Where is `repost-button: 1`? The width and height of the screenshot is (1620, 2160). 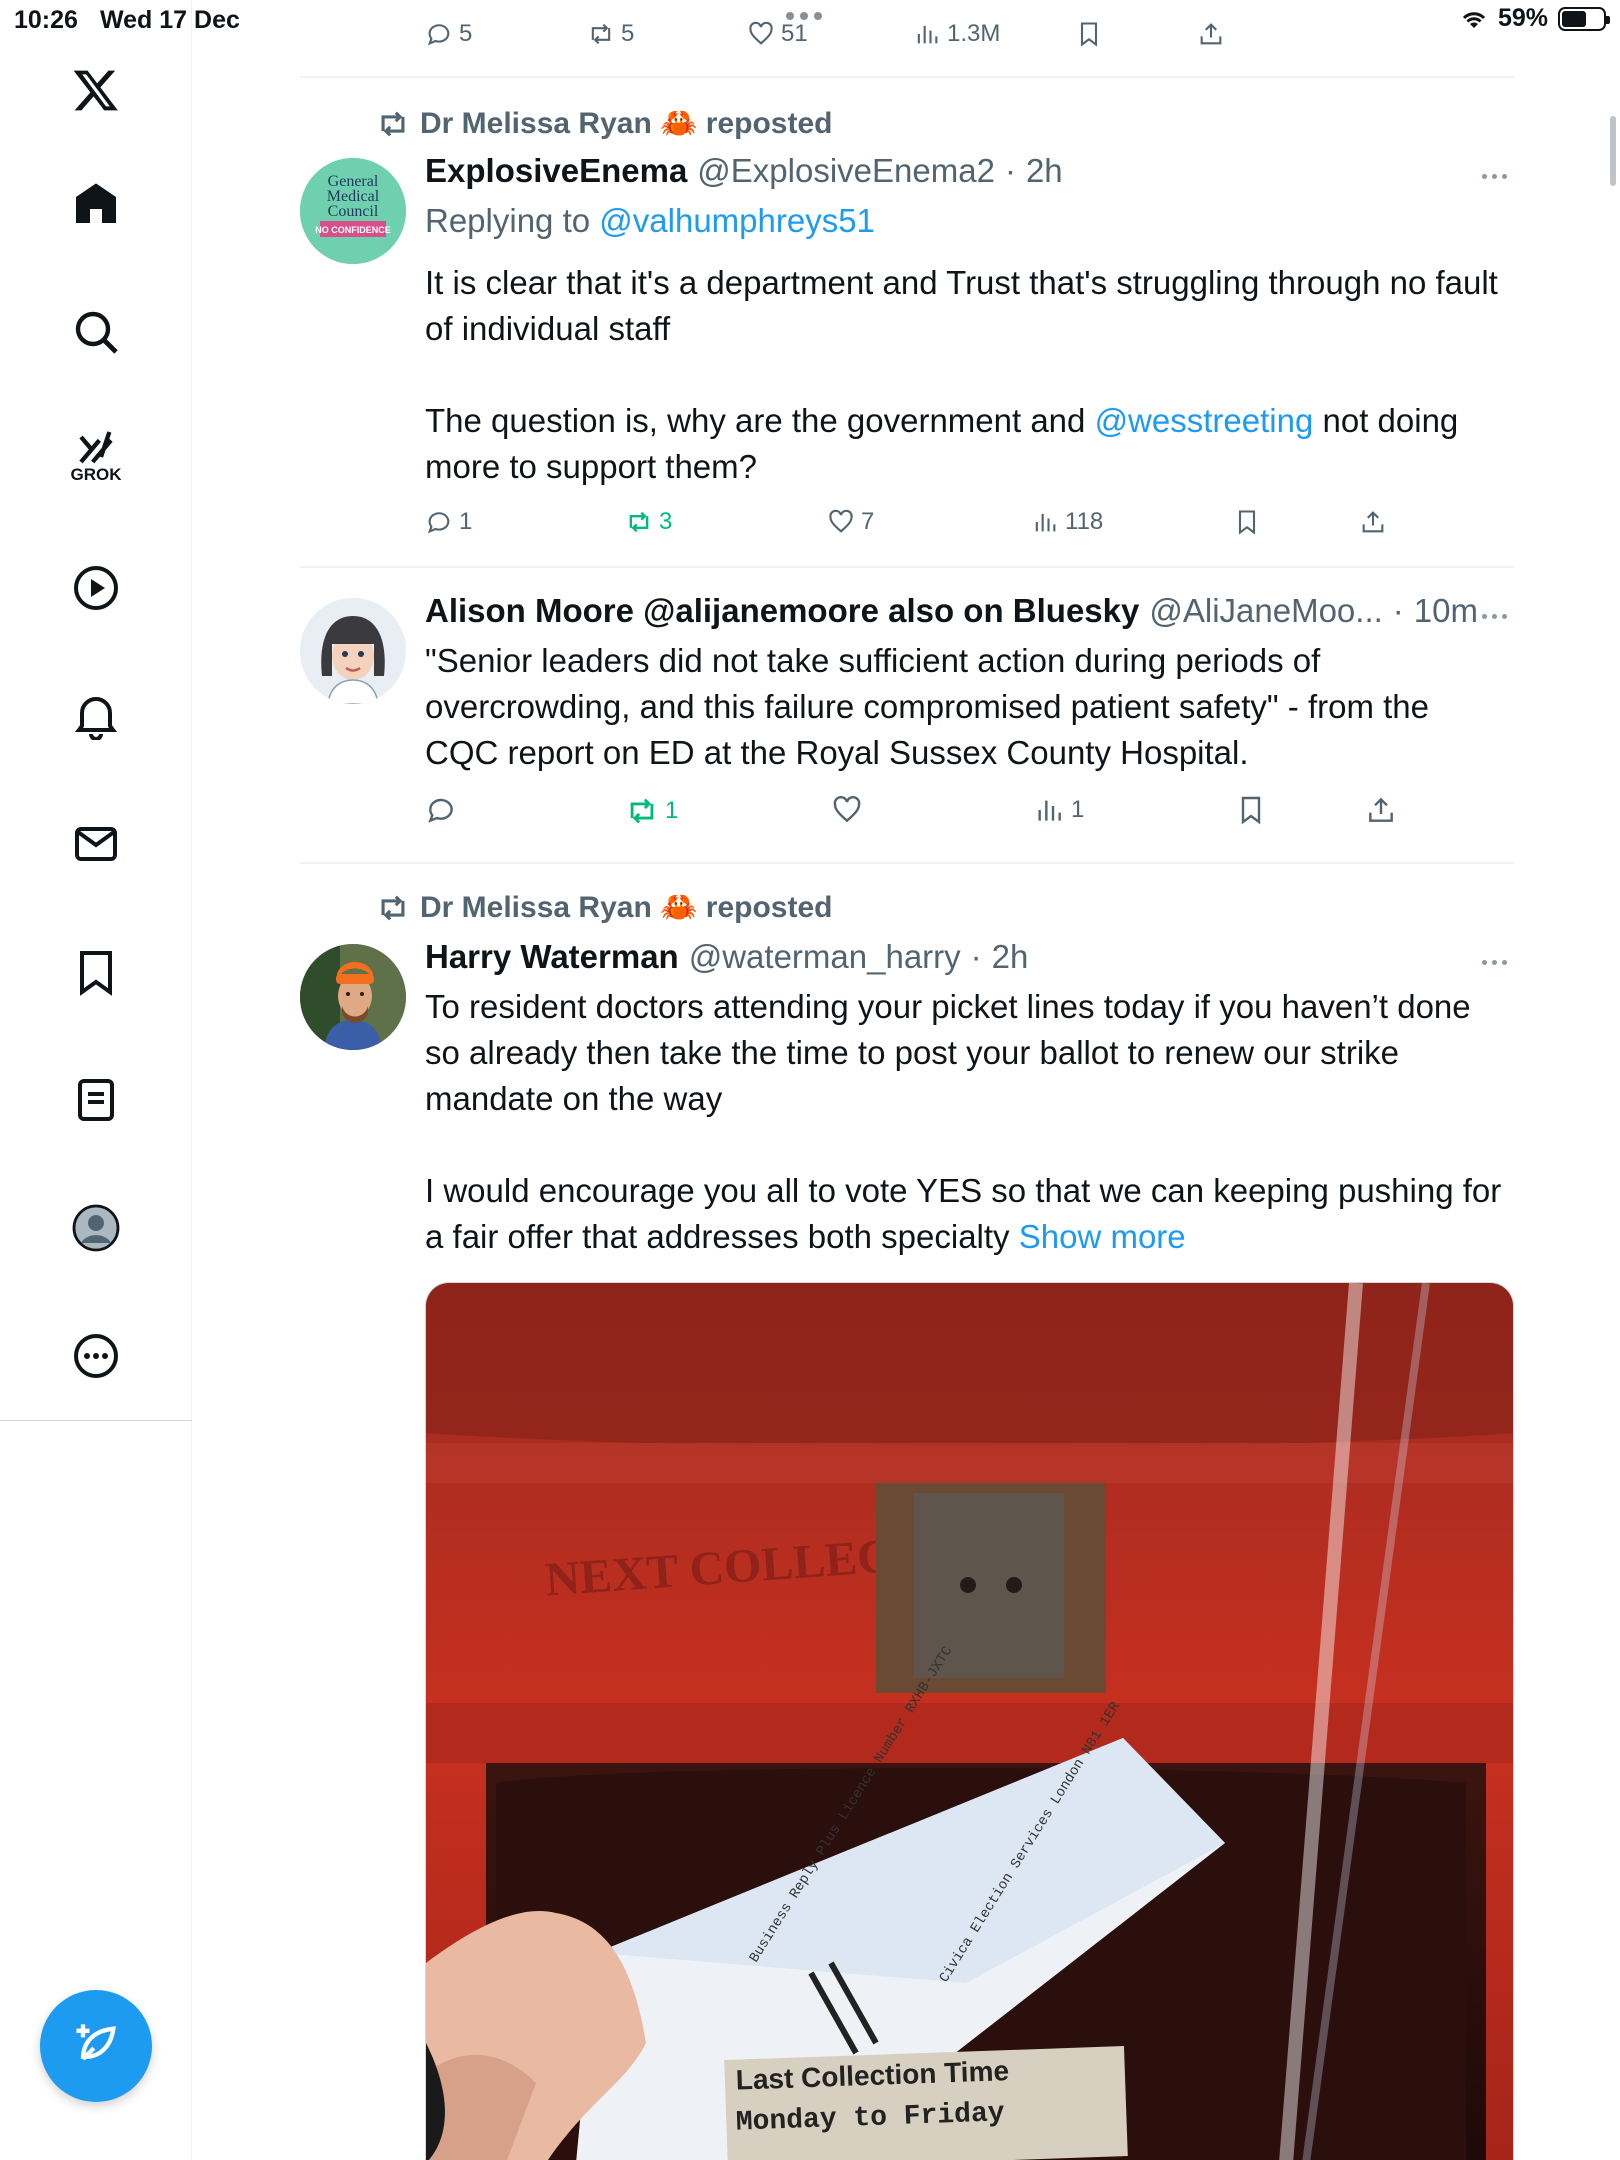 repost-button: 1 is located at coordinates (651, 811).